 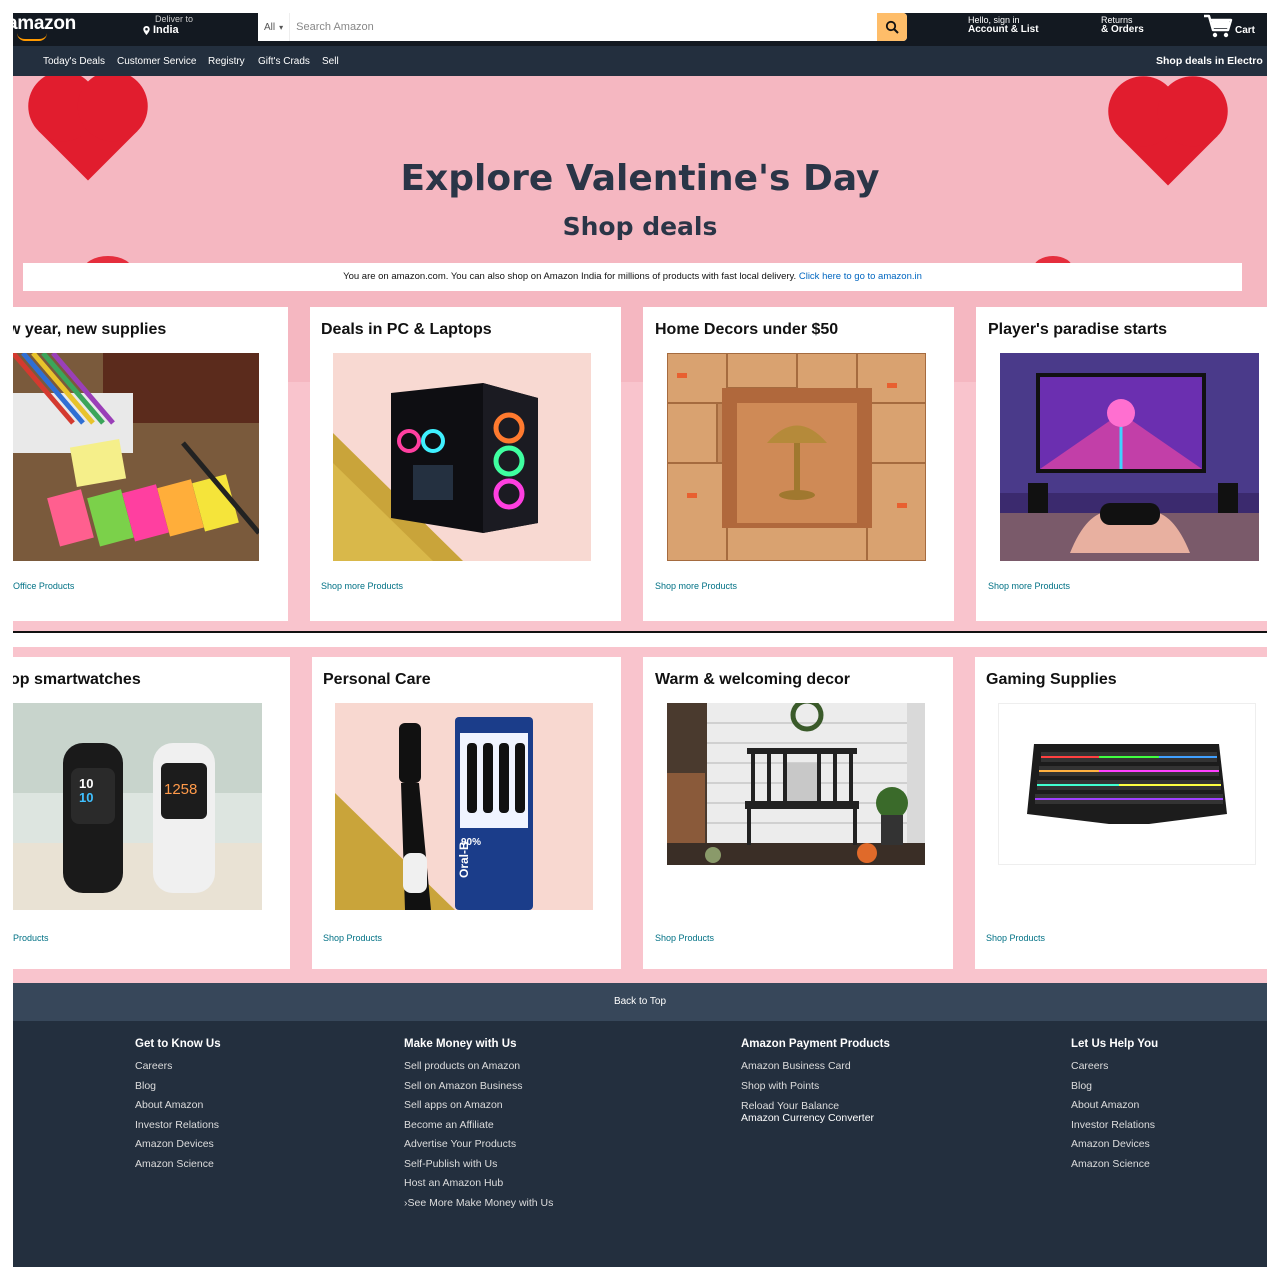 I want to click on smartwatches-image: 10 10 1258, so click(x=137, y=806).